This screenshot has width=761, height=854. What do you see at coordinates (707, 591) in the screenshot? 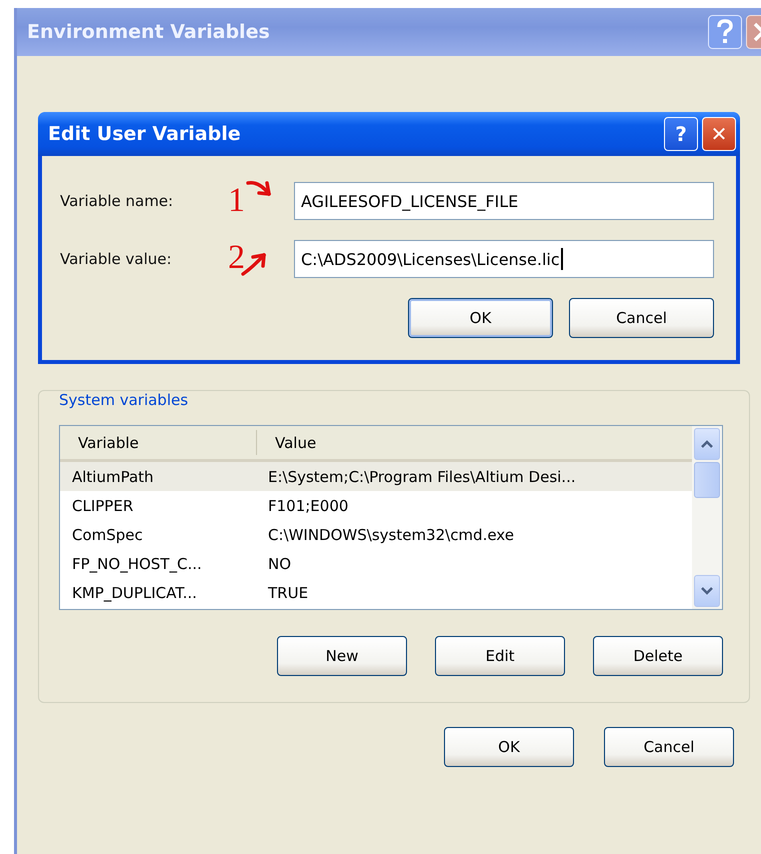
I see `scroll-down-button` at bounding box center [707, 591].